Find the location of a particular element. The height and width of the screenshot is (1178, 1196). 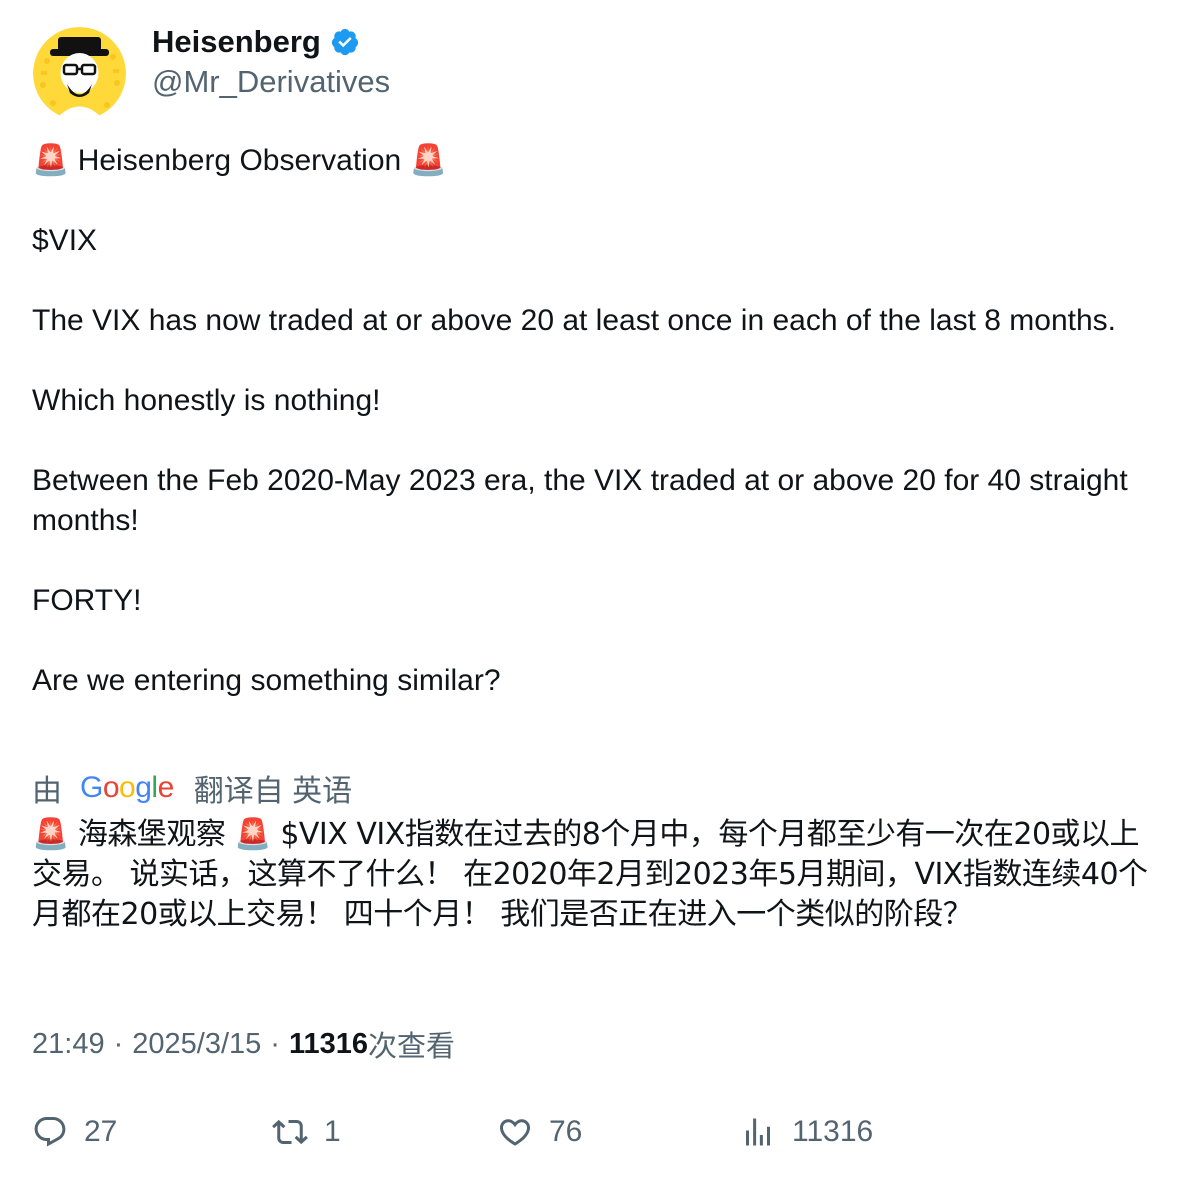

views-label: 次查看 is located at coordinates (411, 1047).